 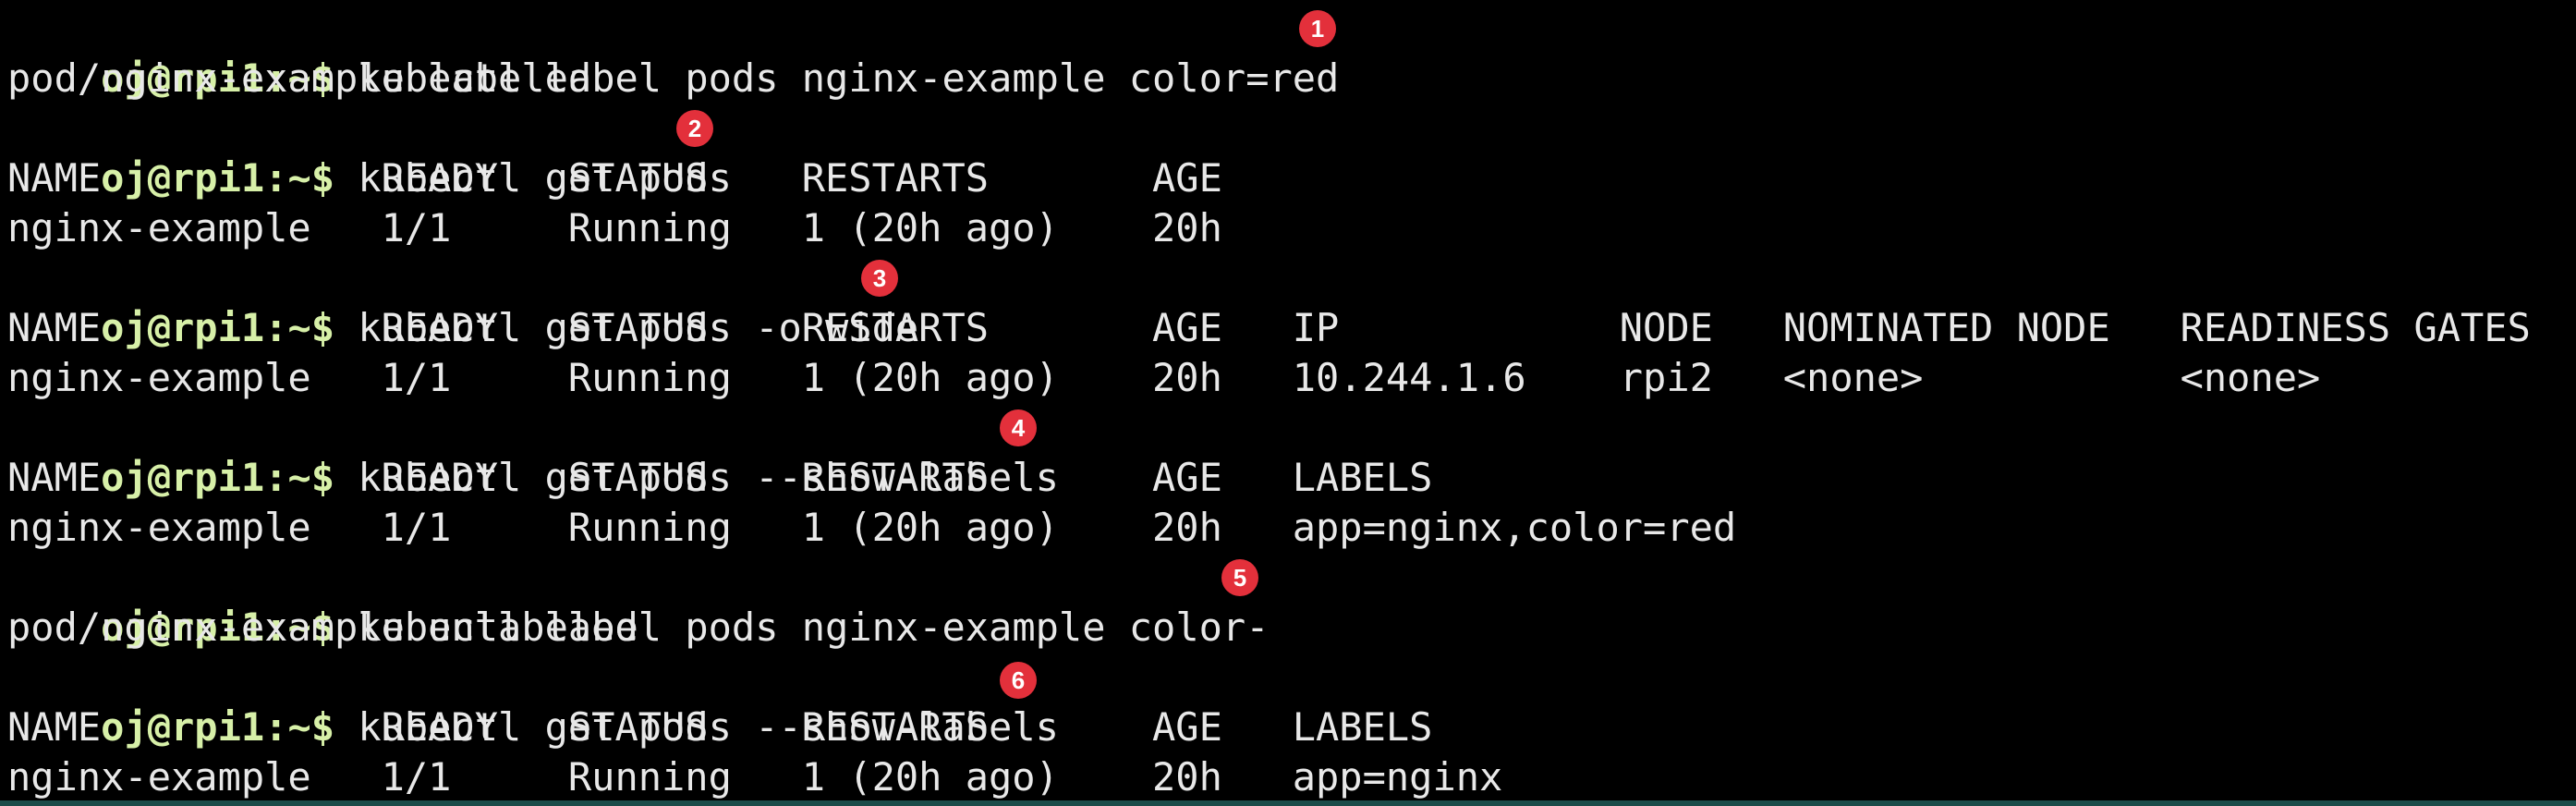 I want to click on step-badge-3: 3, so click(x=879, y=278).